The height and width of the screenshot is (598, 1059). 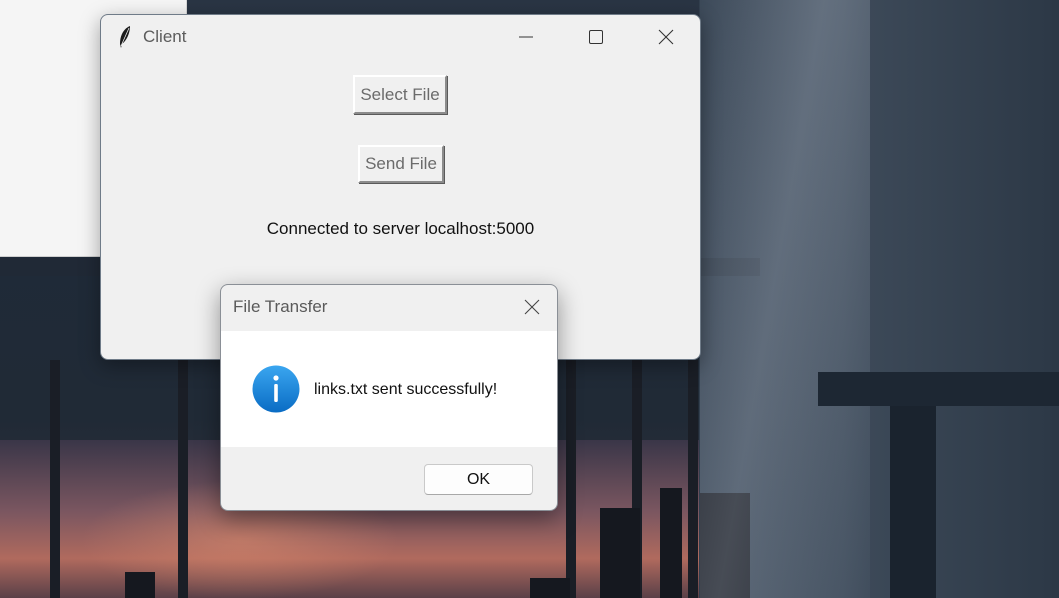 I want to click on maximize-button, so click(x=596, y=37).